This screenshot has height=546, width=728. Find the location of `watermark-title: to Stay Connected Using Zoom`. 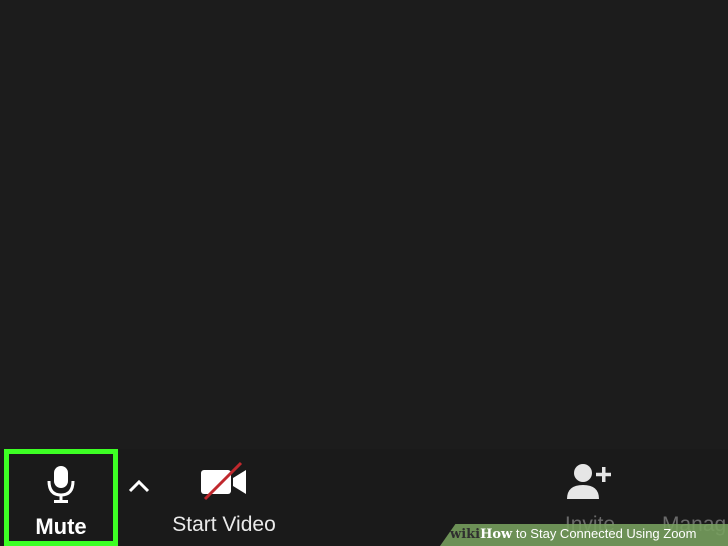

watermark-title: to Stay Connected Using Zoom is located at coordinates (604, 533).